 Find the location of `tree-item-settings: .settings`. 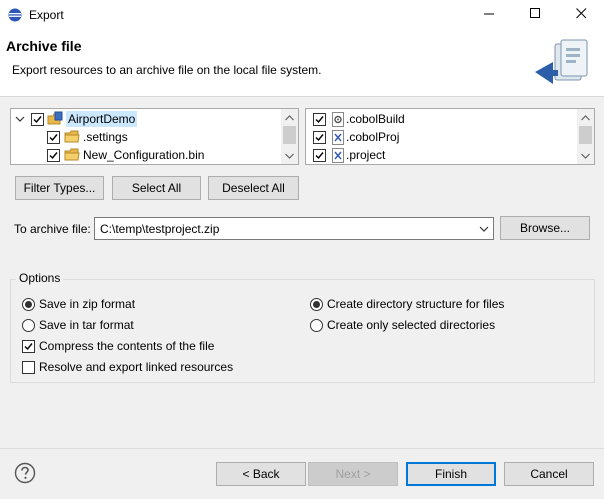

tree-item-settings: .settings is located at coordinates (87, 137).